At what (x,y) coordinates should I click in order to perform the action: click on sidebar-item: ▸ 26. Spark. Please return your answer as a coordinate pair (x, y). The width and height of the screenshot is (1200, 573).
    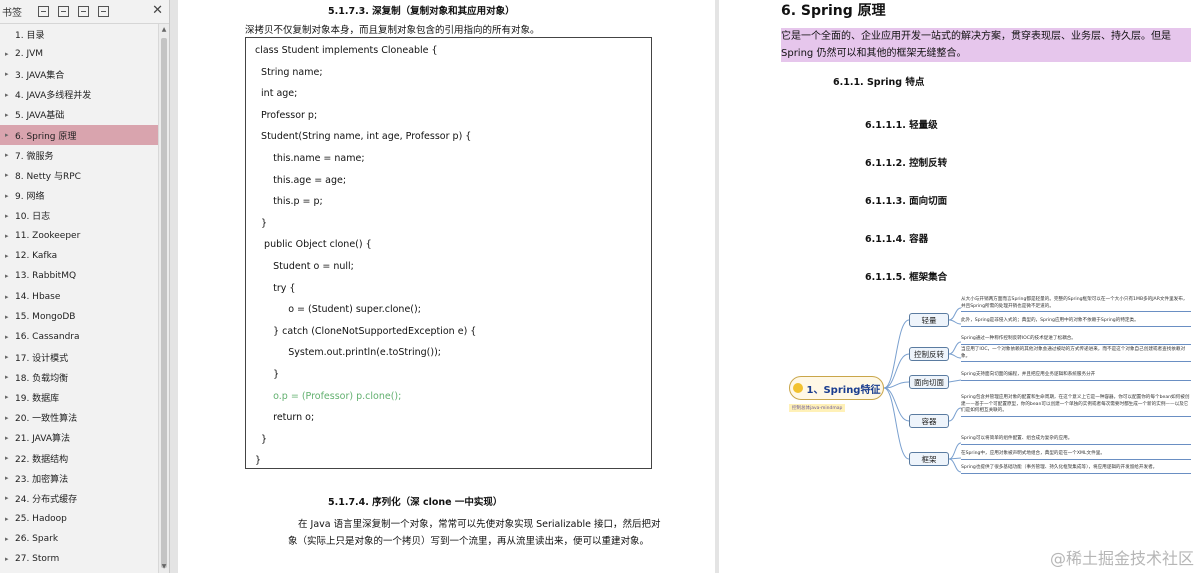
    Looking at the image, I should click on (79, 539).